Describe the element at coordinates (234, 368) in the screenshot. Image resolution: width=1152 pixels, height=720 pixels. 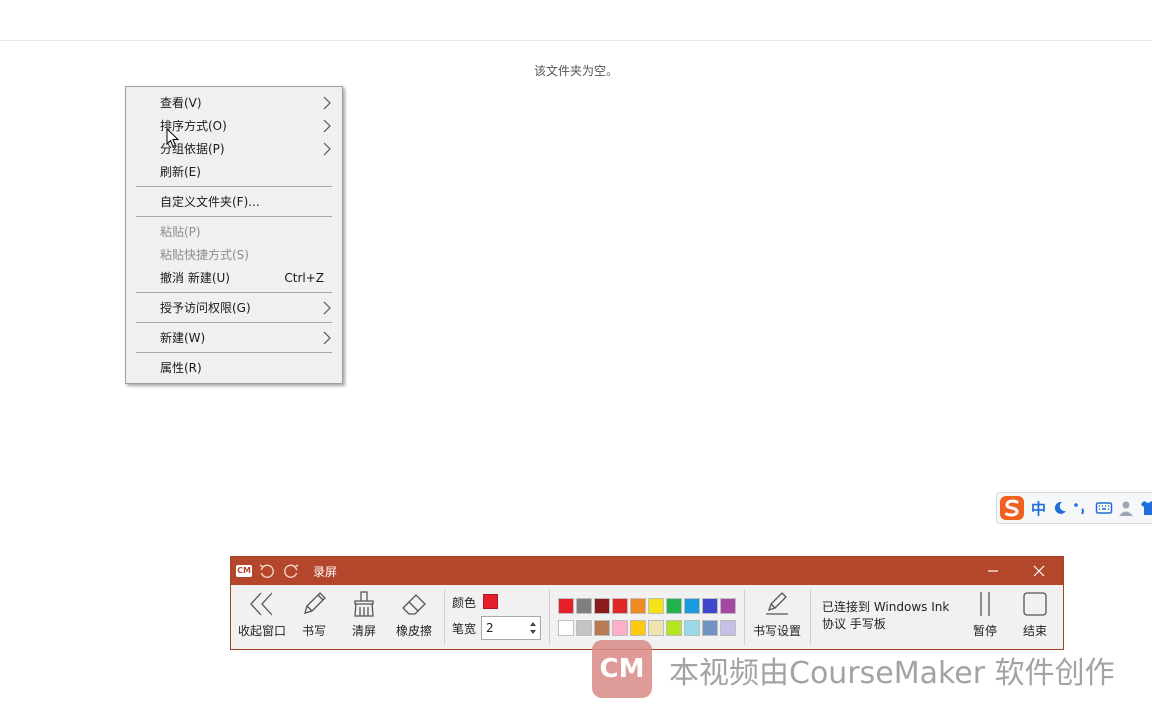
I see `menu-item-properties: 属性(R)` at that location.